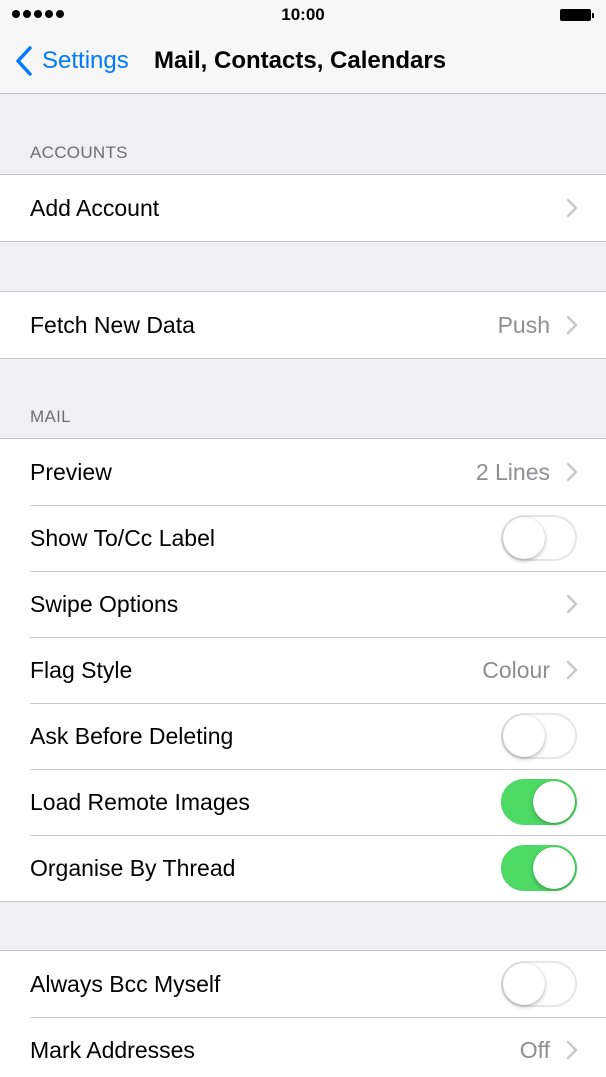 This screenshot has width=606, height=1077. What do you see at coordinates (140, 801) in the screenshot?
I see `load-remote-images-label: Load Remote Images` at bounding box center [140, 801].